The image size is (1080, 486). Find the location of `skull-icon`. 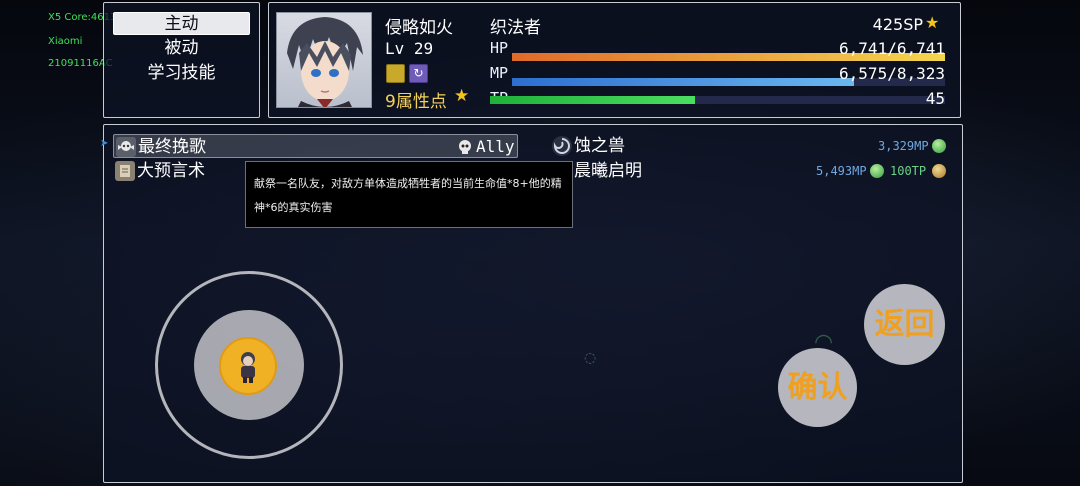

skull-icon is located at coordinates (465, 147).